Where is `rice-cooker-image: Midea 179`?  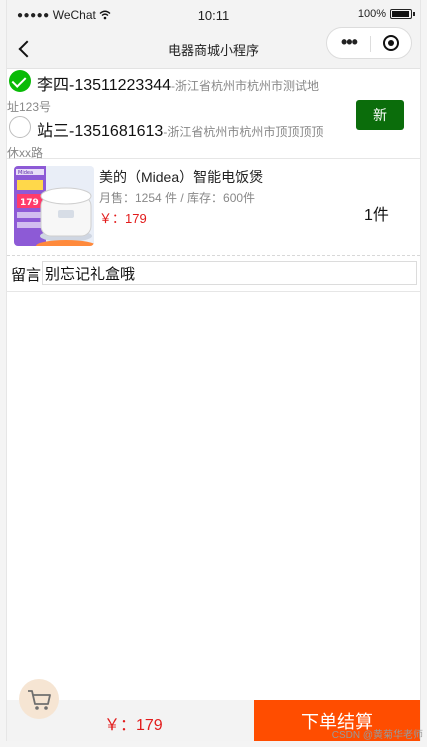 rice-cooker-image: Midea 179 is located at coordinates (54, 206).